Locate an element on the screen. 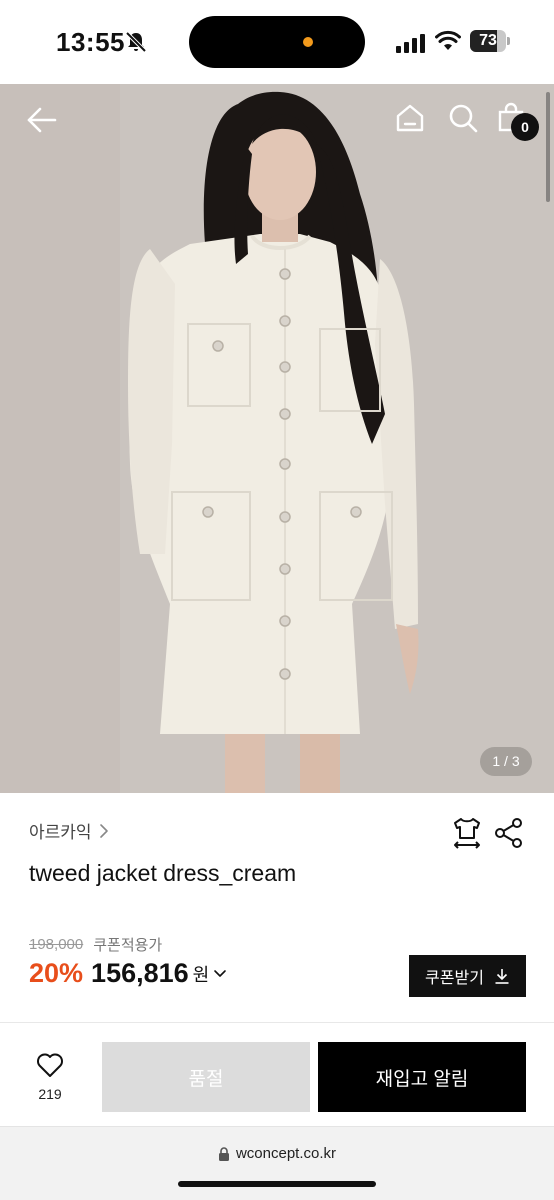 This screenshot has width=554, height=1200. url-row: wconcept.co.kr is located at coordinates (277, 1153).